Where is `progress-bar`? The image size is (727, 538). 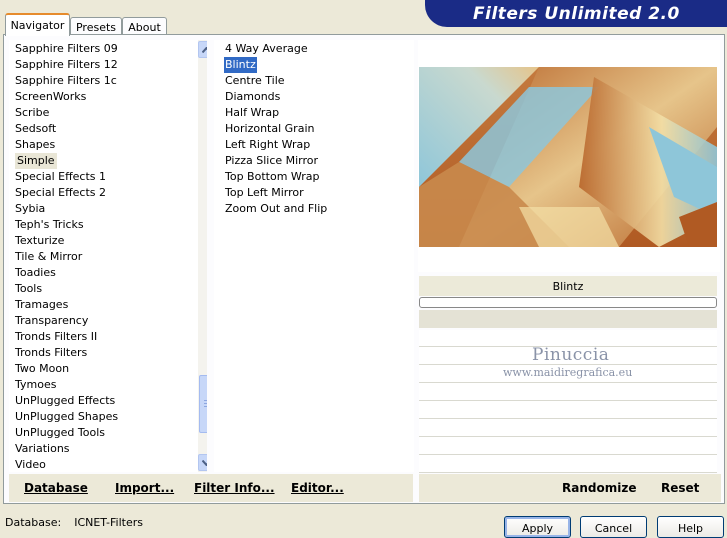
progress-bar is located at coordinates (568, 302).